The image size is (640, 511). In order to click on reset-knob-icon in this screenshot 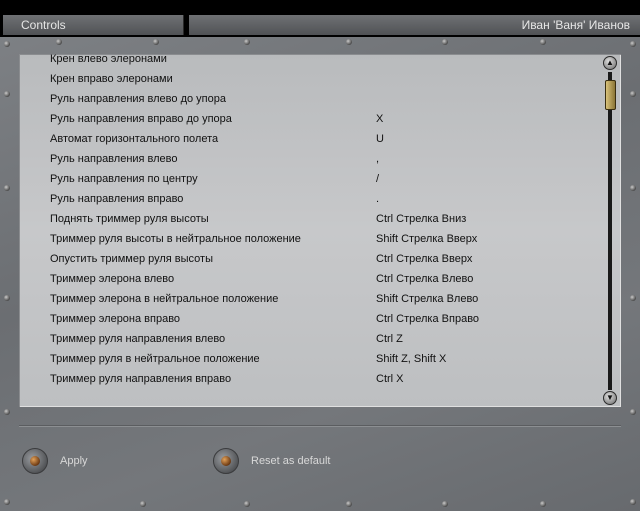, I will do `click(226, 461)`.